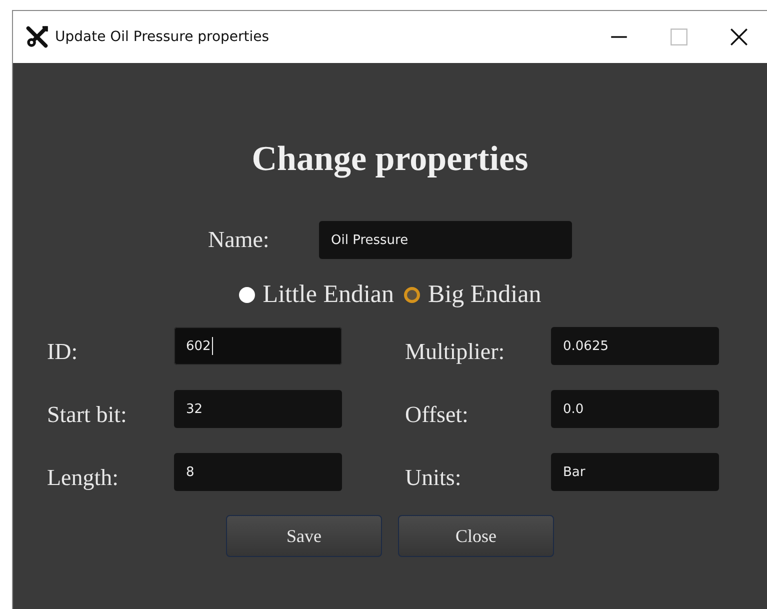  I want to click on input-field: 32, so click(258, 409).